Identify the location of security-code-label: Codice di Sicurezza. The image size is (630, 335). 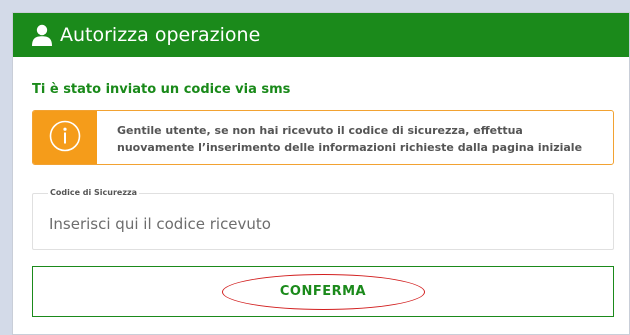
(94, 192).